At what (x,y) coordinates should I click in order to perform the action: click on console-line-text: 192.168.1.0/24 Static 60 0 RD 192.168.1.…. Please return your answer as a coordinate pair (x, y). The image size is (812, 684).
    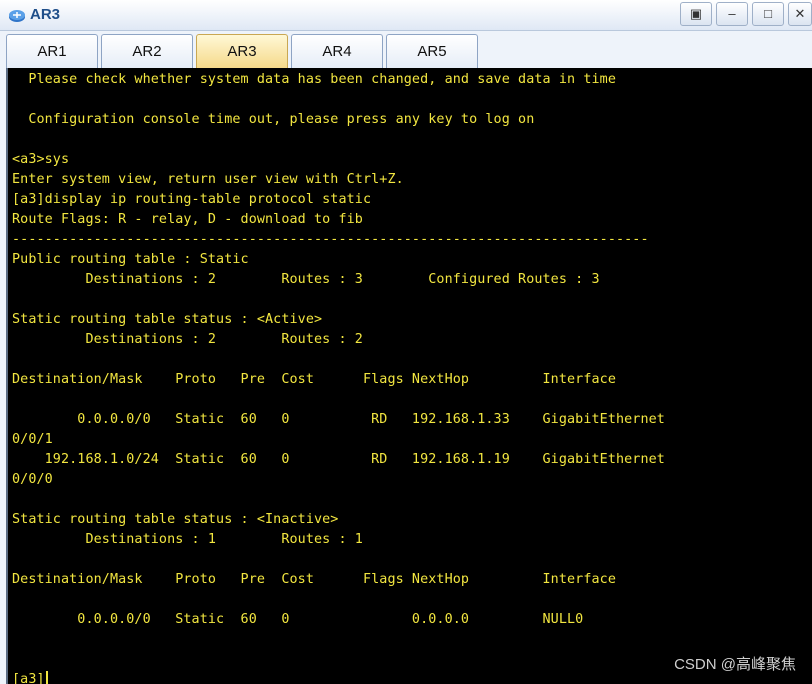
    Looking at the image, I should click on (338, 459).